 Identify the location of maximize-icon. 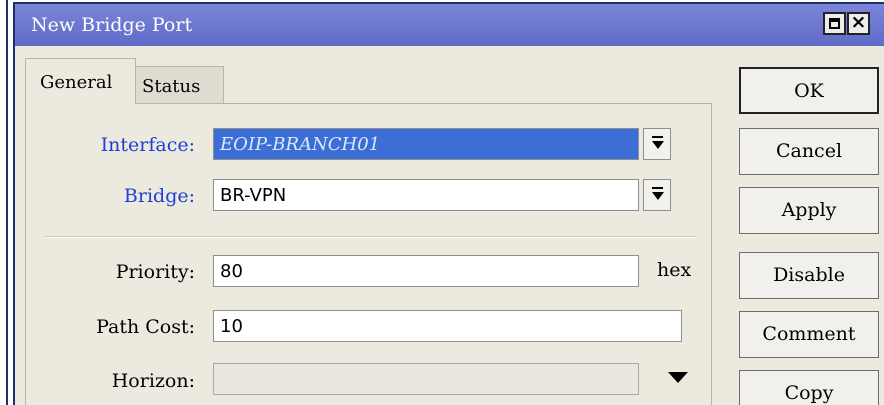
(834, 23).